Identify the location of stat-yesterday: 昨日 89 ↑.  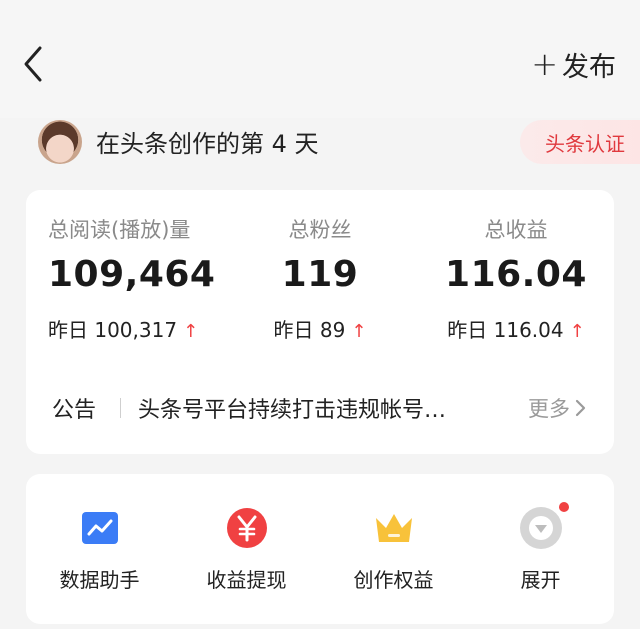
(320, 328).